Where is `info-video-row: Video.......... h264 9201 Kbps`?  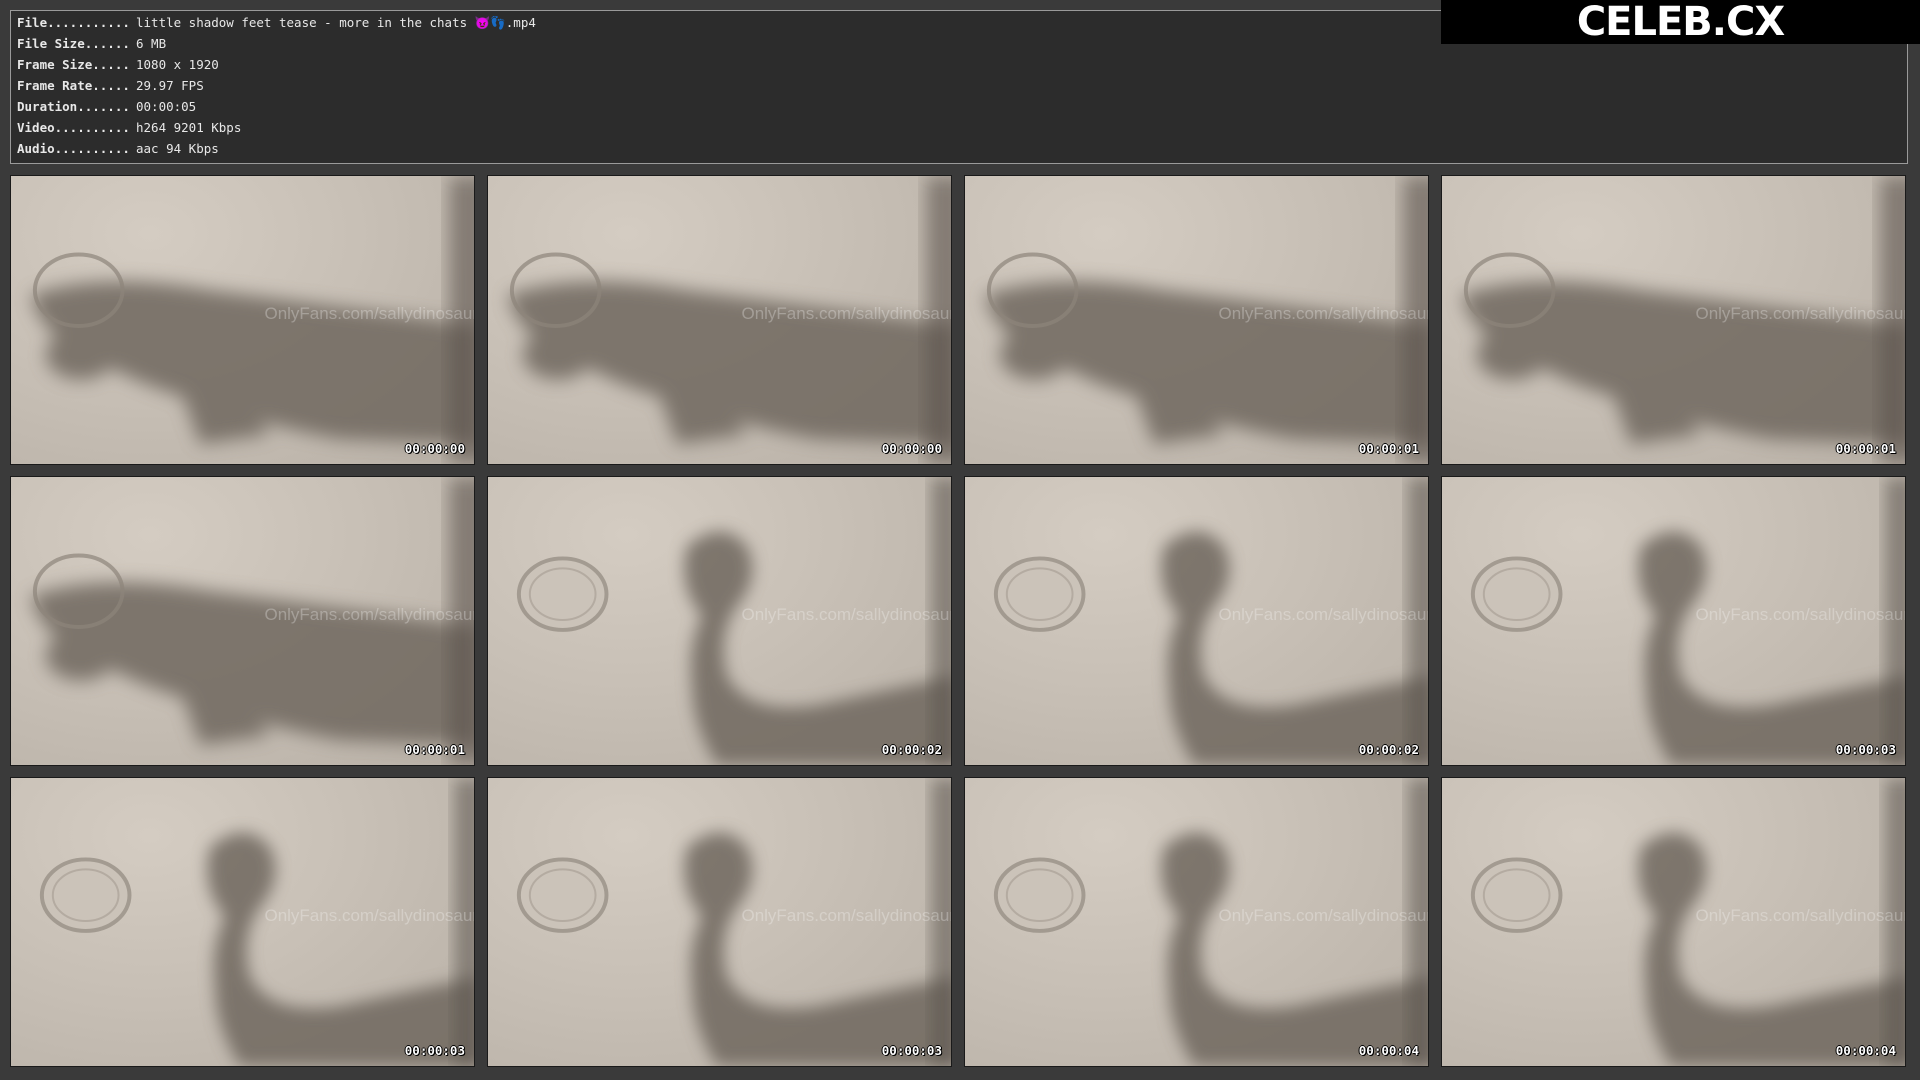
info-video-row: Video.......... h264 9201 Kbps is located at coordinates (129, 128).